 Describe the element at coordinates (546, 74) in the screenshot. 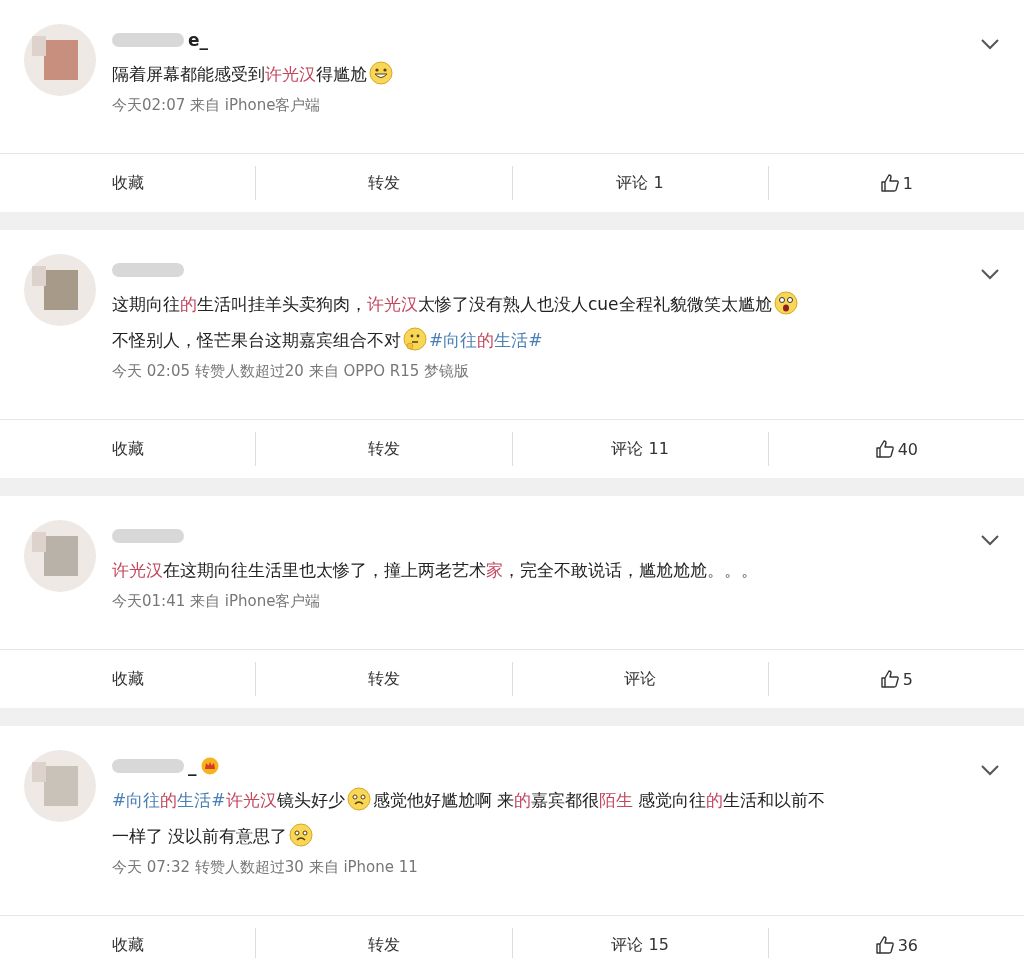

I see `post-text: 隔着屏幕都能感受到许光汉得尴尬` at that location.